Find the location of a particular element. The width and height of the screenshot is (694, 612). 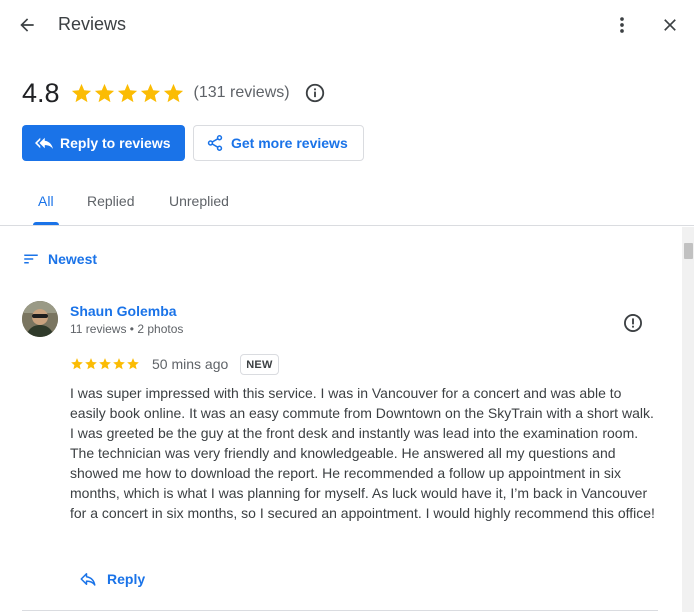

reply-button: Reply is located at coordinates (112, 579).